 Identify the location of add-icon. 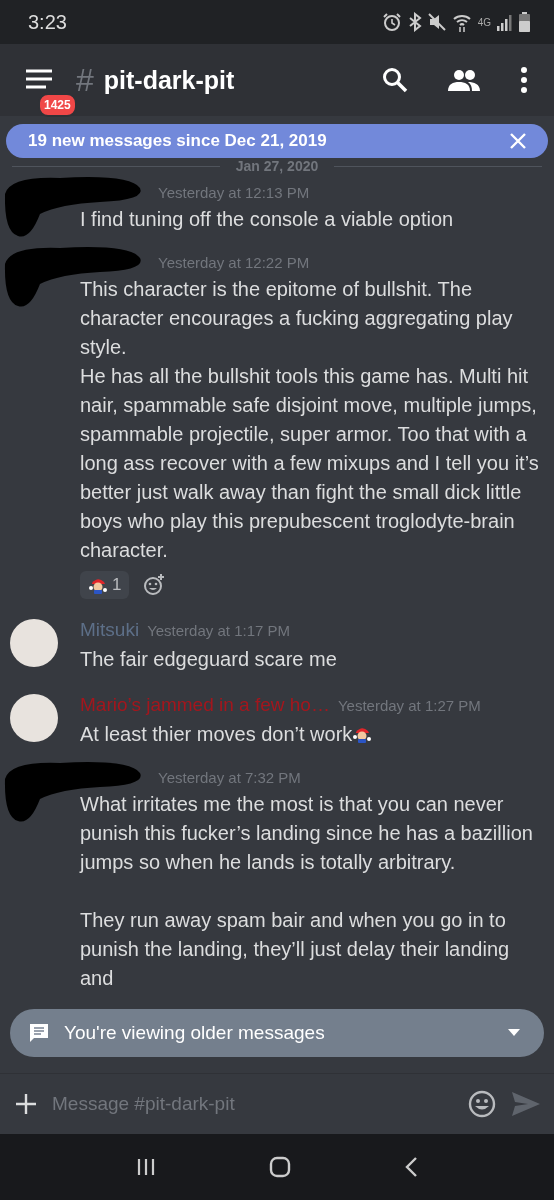
(26, 1104).